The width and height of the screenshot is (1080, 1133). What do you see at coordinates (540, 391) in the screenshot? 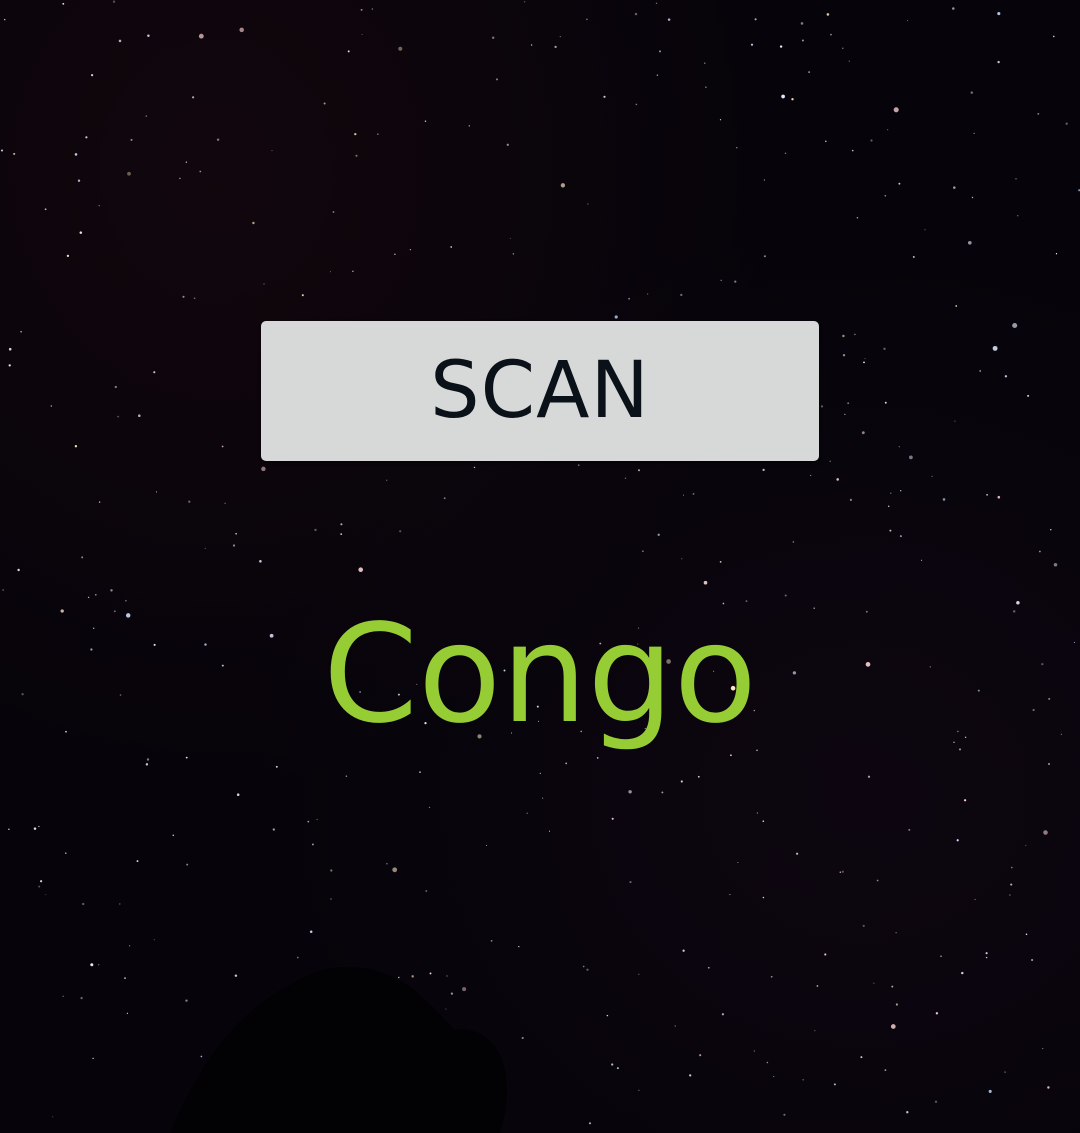
I see `scan-button: SCAN` at bounding box center [540, 391].